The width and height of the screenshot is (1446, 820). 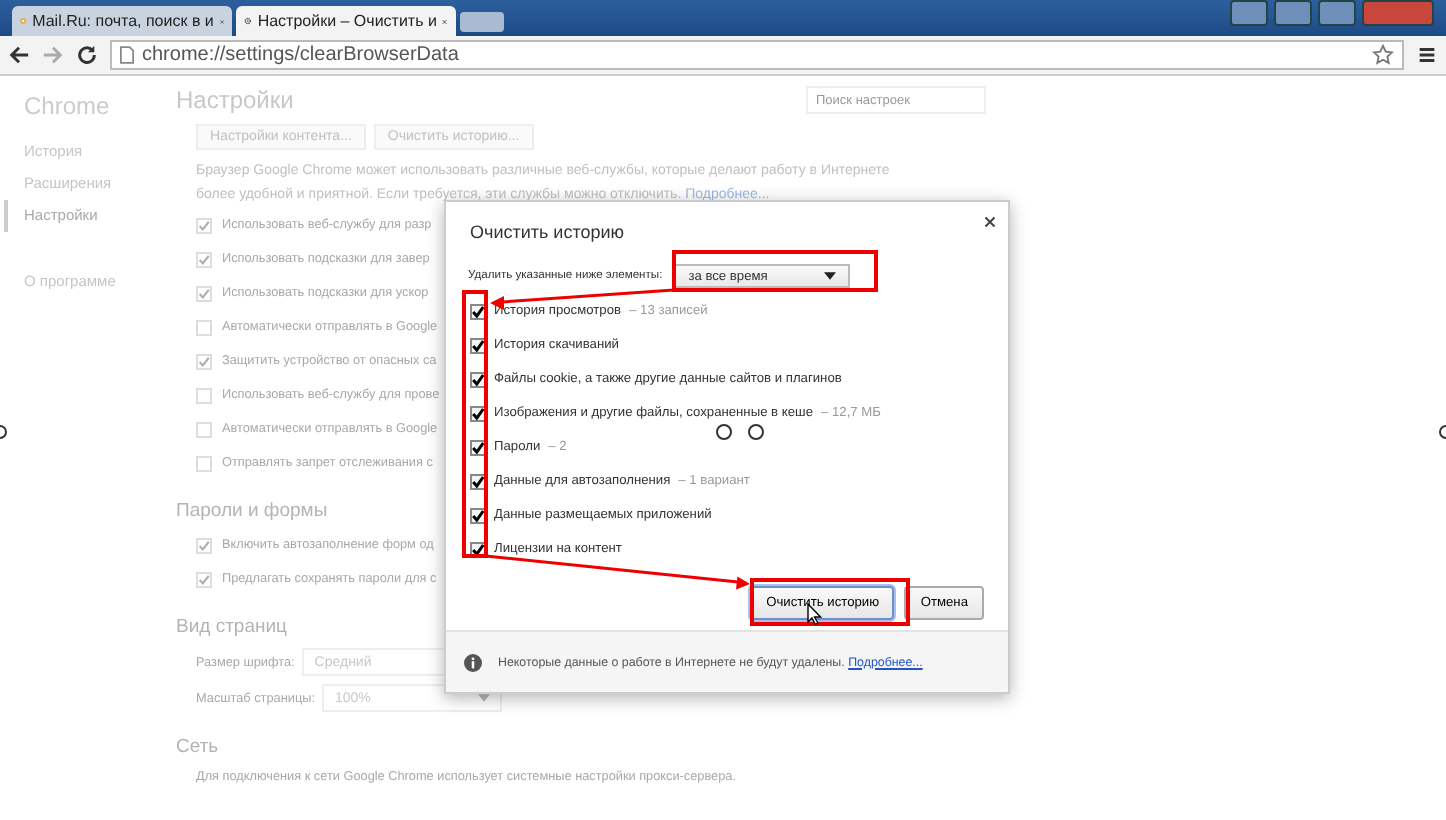 What do you see at coordinates (1427, 55) in the screenshot?
I see `menu-icon` at bounding box center [1427, 55].